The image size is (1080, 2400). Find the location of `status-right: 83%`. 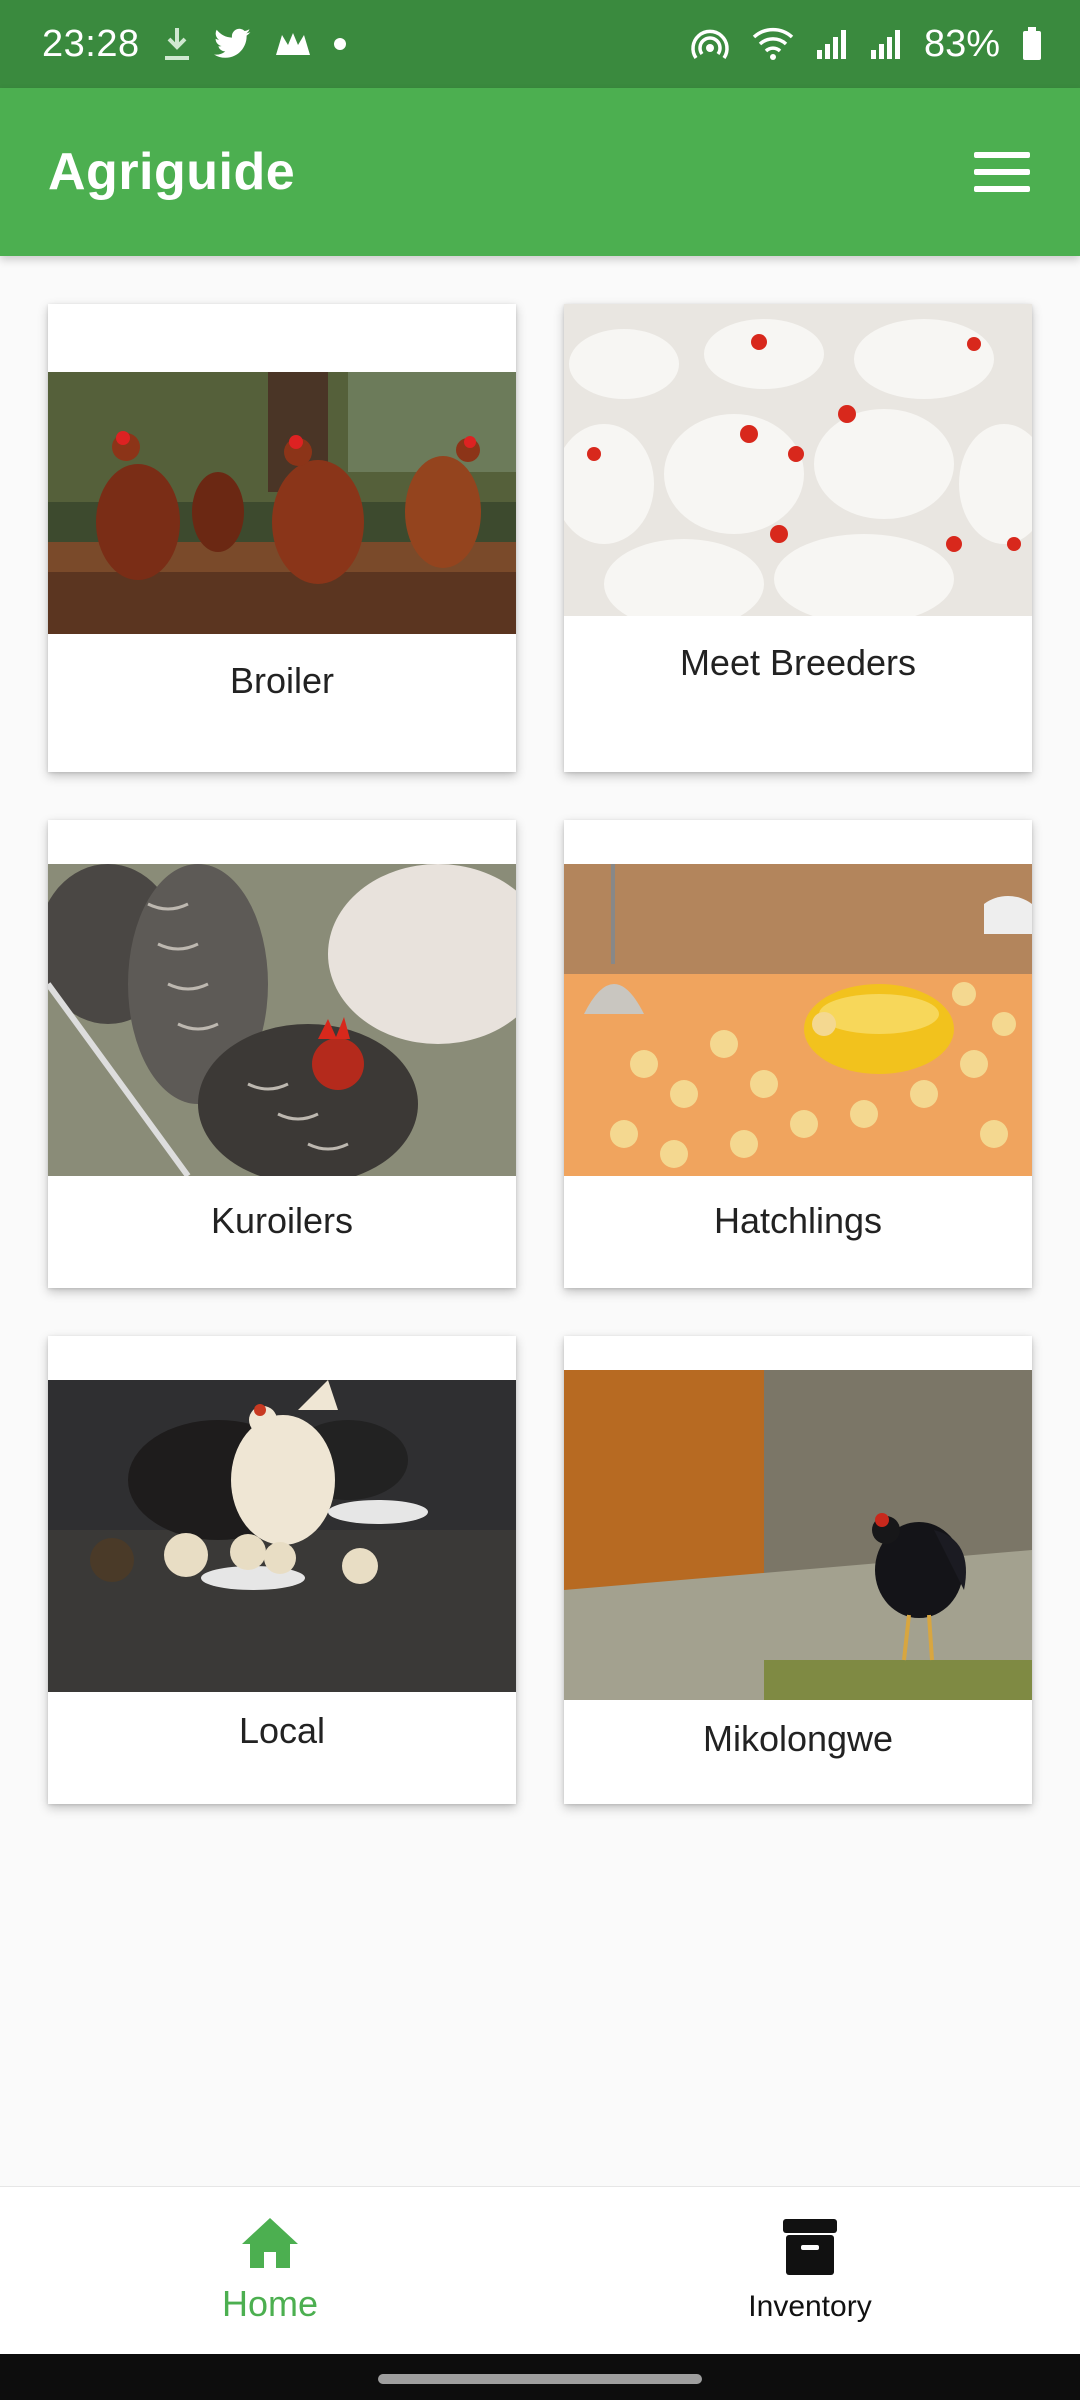

status-right: 83% is located at coordinates (866, 44).